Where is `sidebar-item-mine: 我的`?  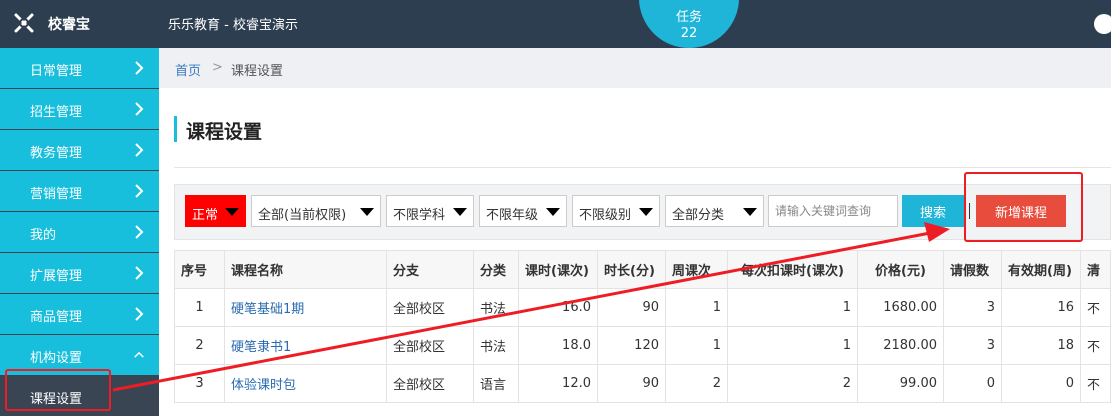 sidebar-item-mine: 我的 is located at coordinates (79, 232).